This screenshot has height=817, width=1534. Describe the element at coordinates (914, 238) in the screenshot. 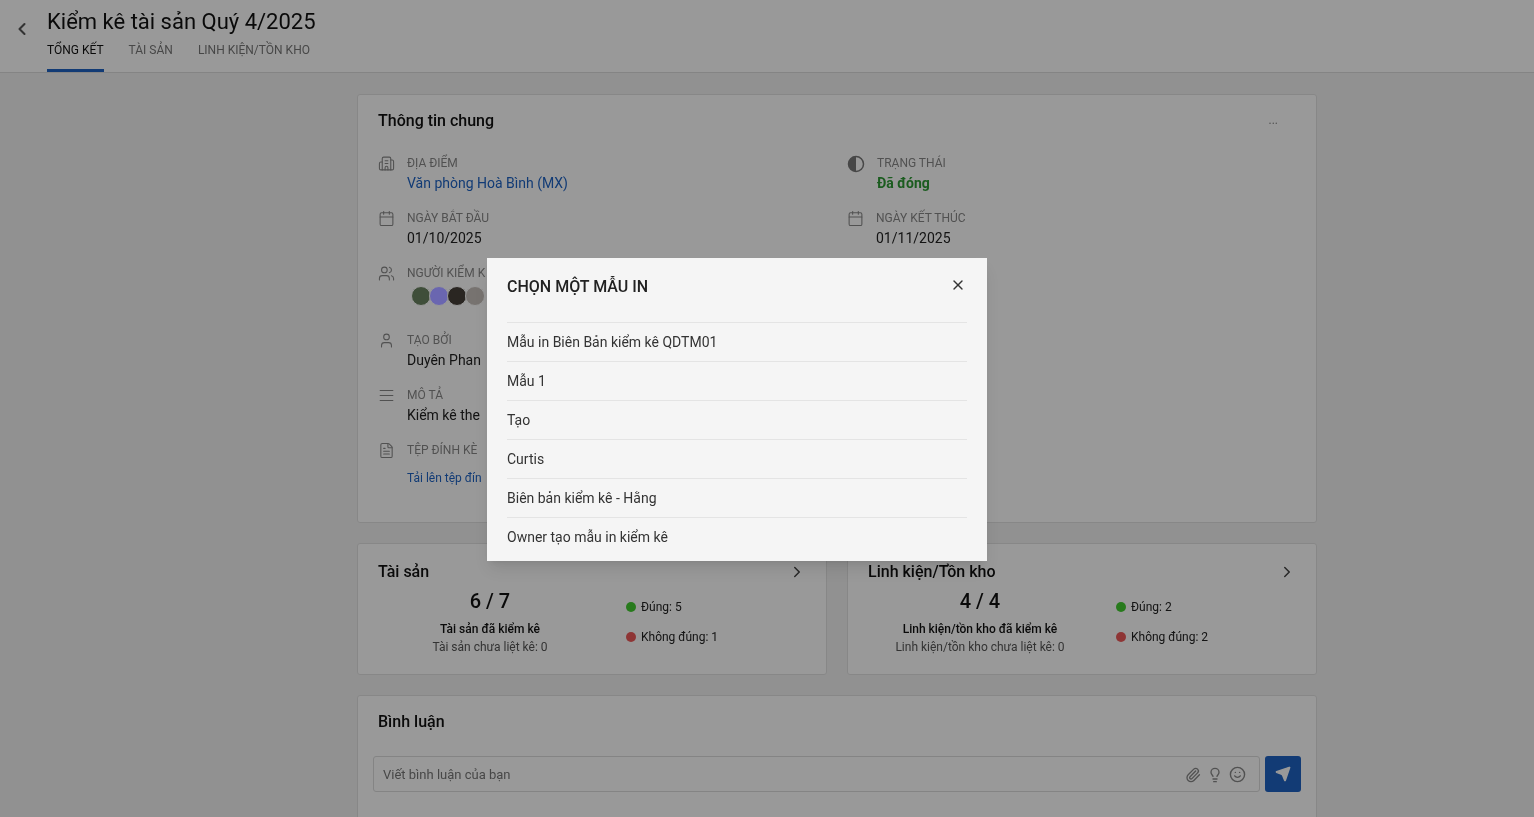

I see `field-value: 01/11/2025` at that location.